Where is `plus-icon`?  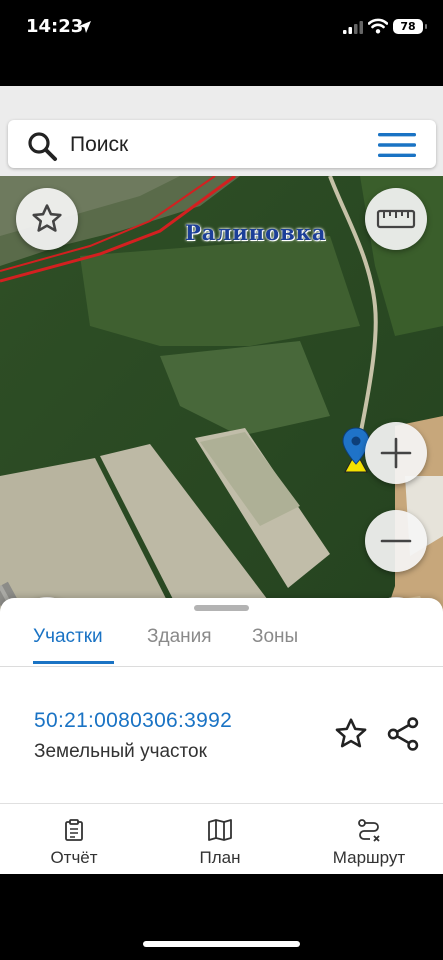
plus-icon is located at coordinates (396, 453).